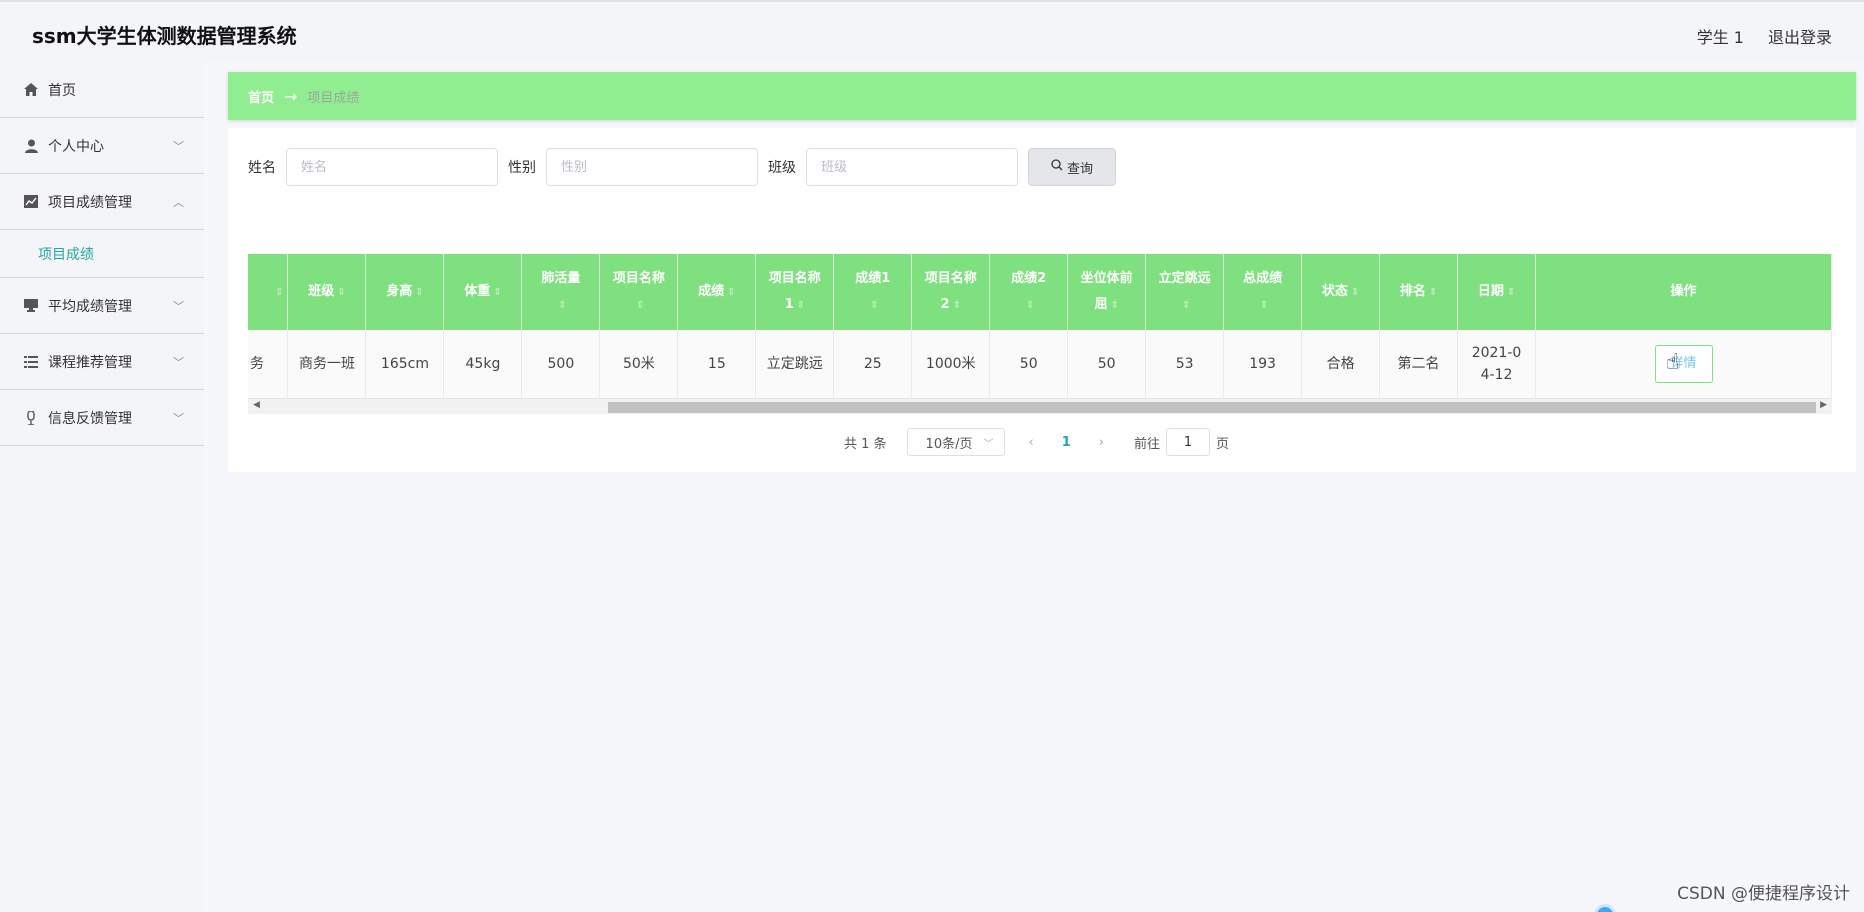 This screenshot has width=1864, height=912. What do you see at coordinates (1072, 167) in the screenshot?
I see `query-button: 查询` at bounding box center [1072, 167].